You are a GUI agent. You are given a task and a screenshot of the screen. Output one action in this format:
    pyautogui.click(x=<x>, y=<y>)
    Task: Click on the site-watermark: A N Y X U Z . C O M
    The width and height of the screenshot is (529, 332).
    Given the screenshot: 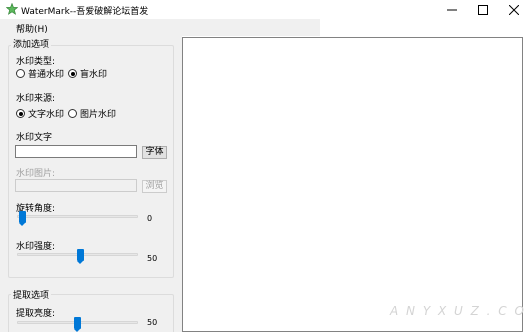 What is the action you would take?
    pyautogui.click(x=459, y=311)
    